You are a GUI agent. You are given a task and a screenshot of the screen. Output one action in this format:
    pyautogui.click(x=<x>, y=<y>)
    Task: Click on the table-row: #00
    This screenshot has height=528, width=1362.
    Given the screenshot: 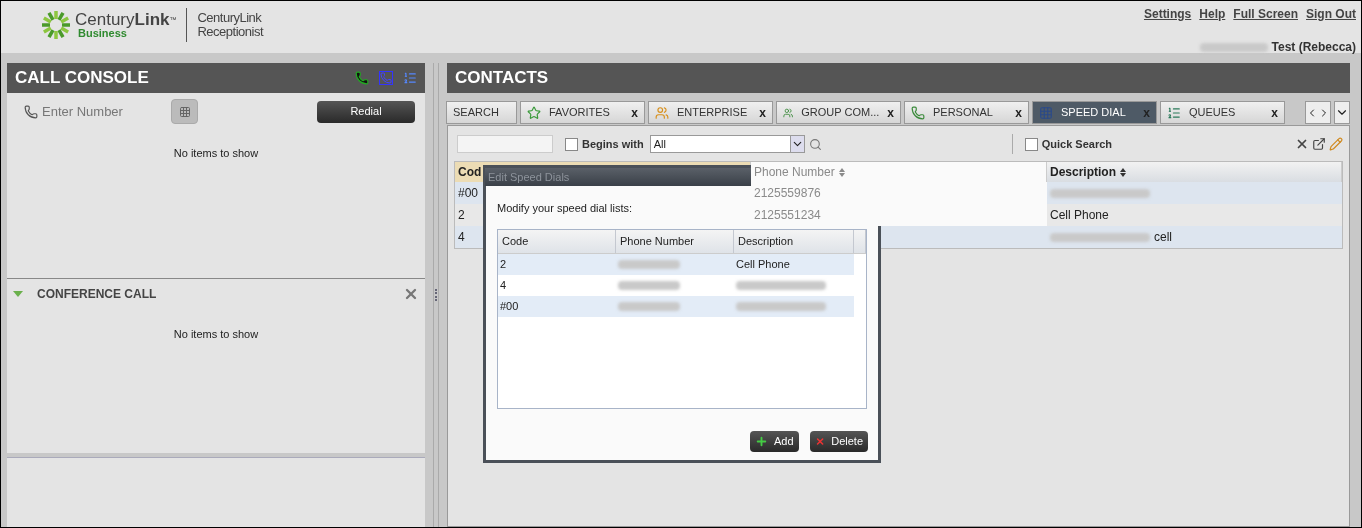 What is the action you would take?
    pyautogui.click(x=676, y=306)
    